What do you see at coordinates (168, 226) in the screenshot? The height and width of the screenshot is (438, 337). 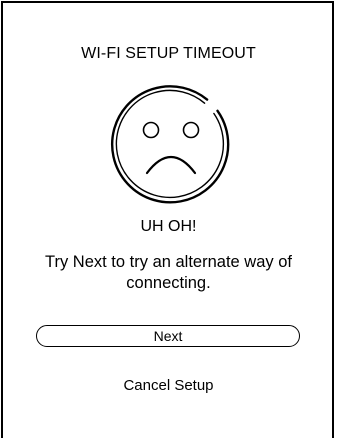 I see `error-heading: UH OH!` at bounding box center [168, 226].